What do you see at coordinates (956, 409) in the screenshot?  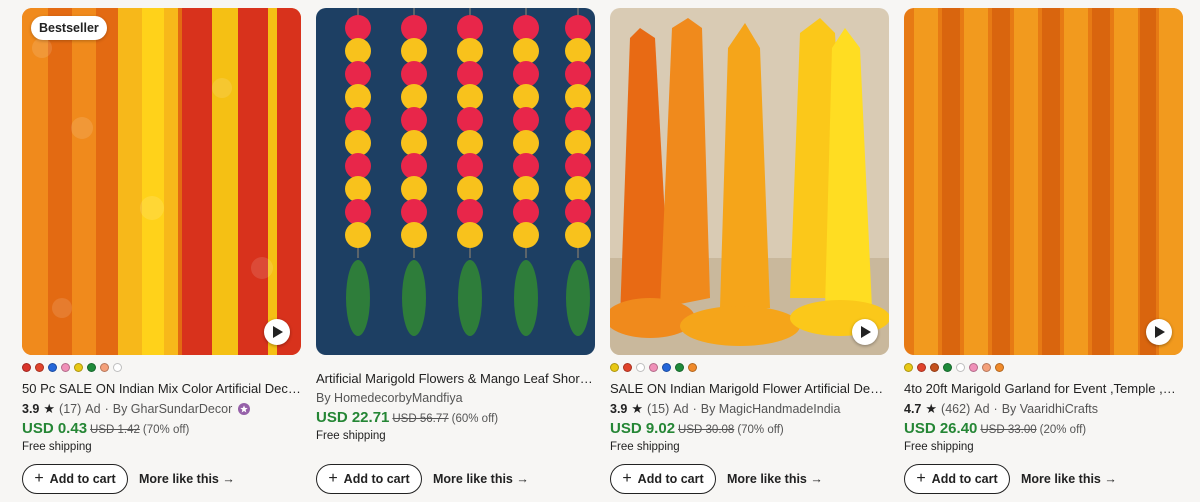 I see `review-count: (462)` at bounding box center [956, 409].